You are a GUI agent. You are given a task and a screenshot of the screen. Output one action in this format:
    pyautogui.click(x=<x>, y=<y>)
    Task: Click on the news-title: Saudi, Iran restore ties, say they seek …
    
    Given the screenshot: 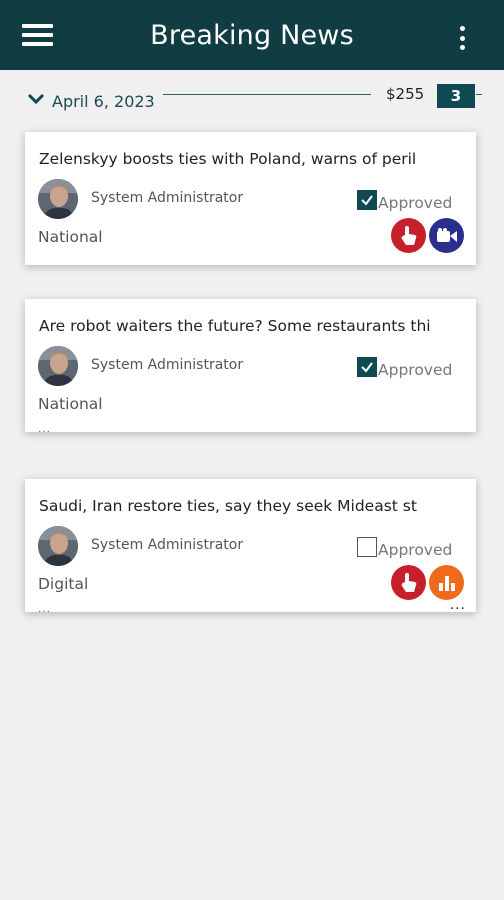 What is the action you would take?
    pyautogui.click(x=228, y=506)
    